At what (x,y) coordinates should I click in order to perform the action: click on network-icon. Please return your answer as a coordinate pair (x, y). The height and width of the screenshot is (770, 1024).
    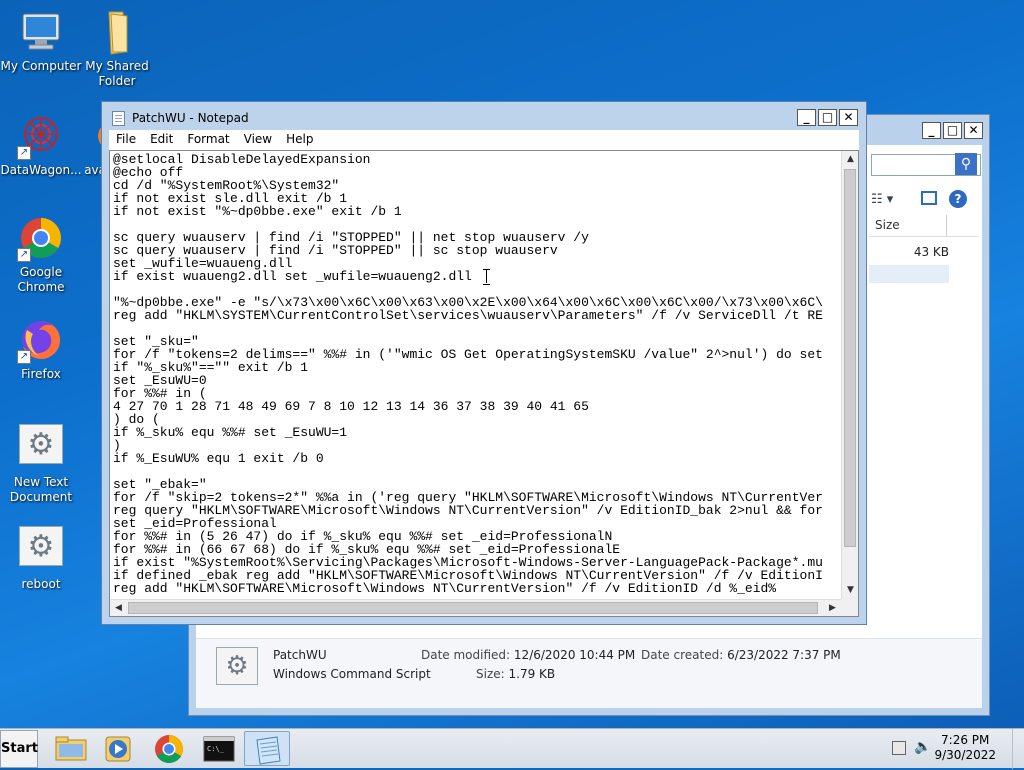
    Looking at the image, I should click on (899, 748).